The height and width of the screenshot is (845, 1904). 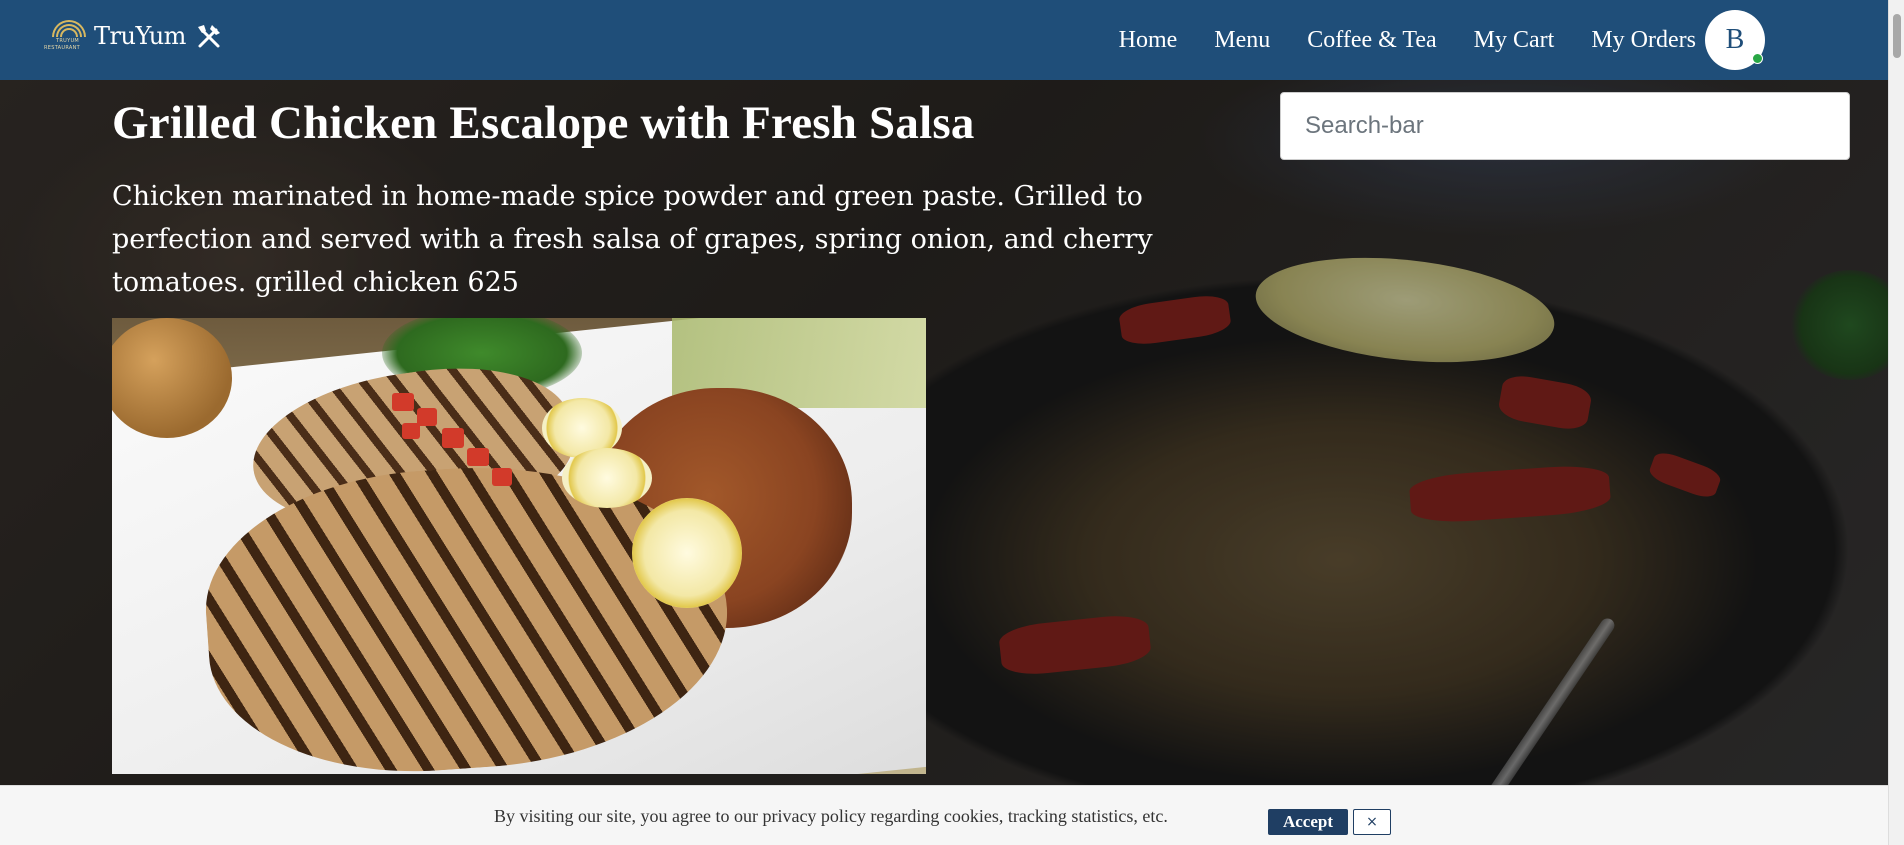 What do you see at coordinates (69, 36) in the screenshot?
I see `brand-logo-icon: TRUYUM RESTAURANT` at bounding box center [69, 36].